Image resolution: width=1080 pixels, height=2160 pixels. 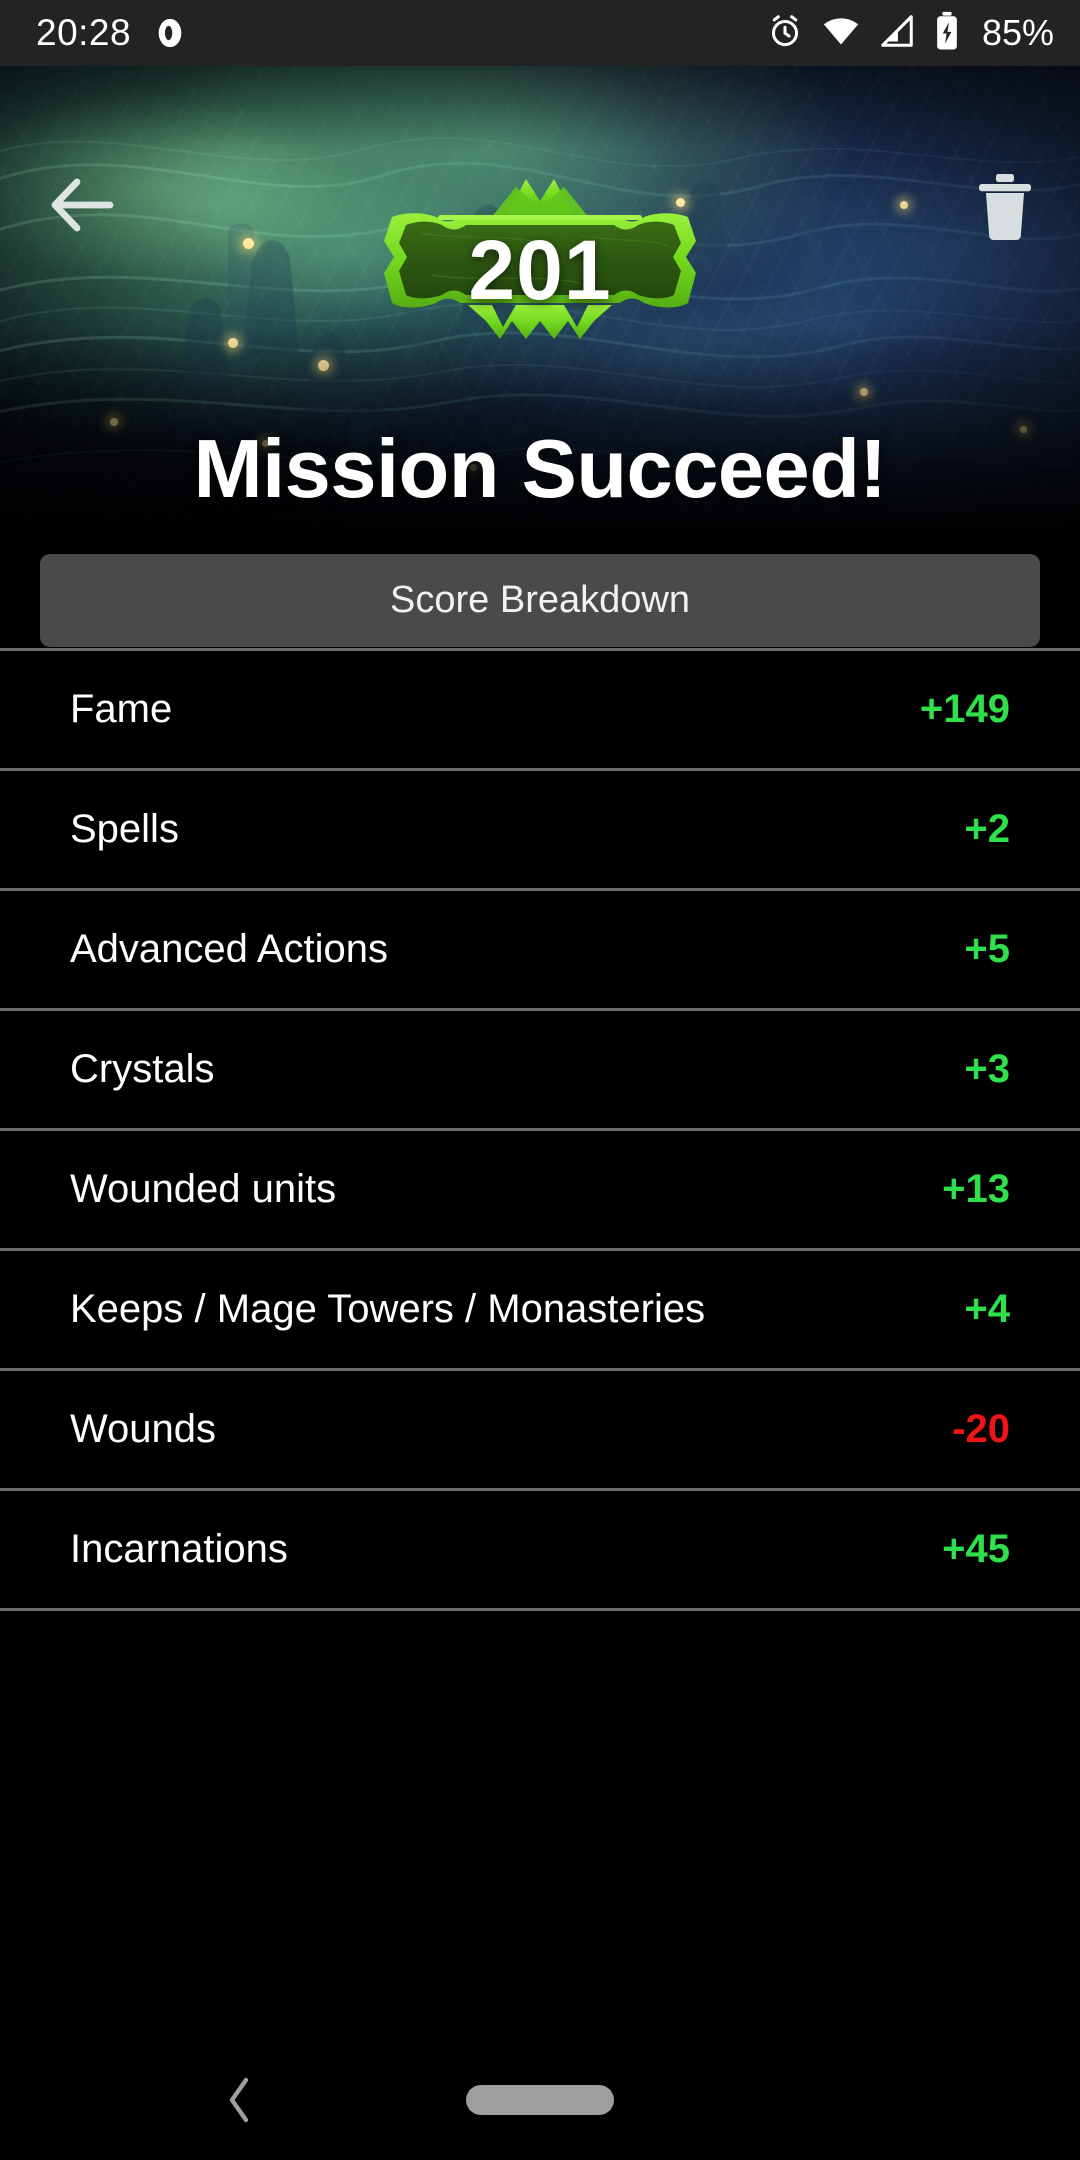 I want to click on table-row: Keeps / Mage Towers / Monasteries +4, so click(x=540, y=1309).